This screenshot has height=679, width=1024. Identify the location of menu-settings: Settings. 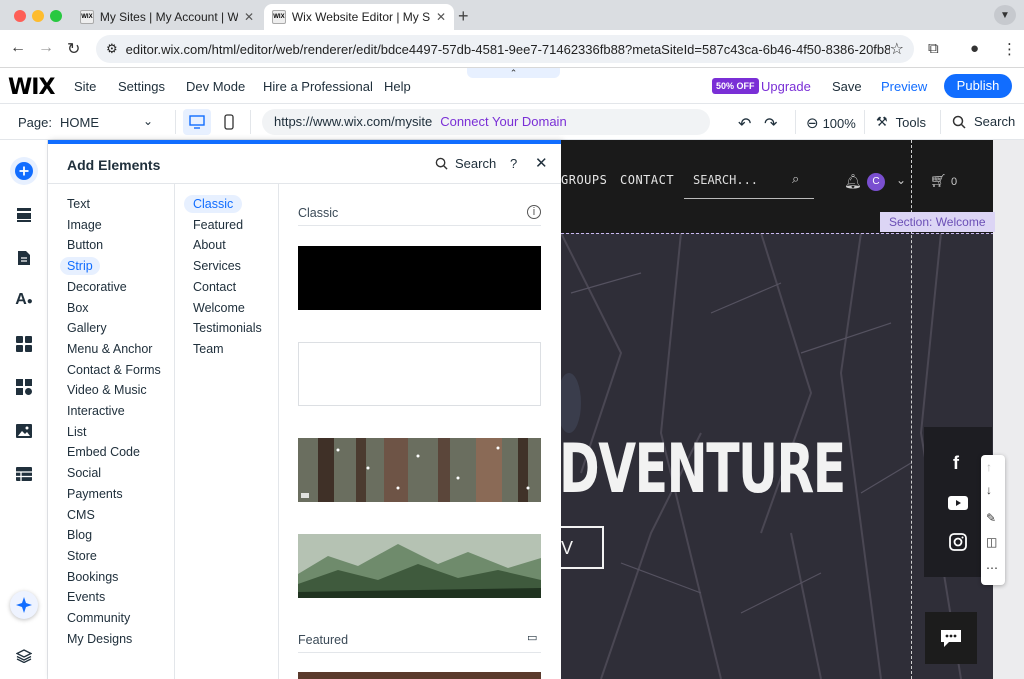
(141, 86).